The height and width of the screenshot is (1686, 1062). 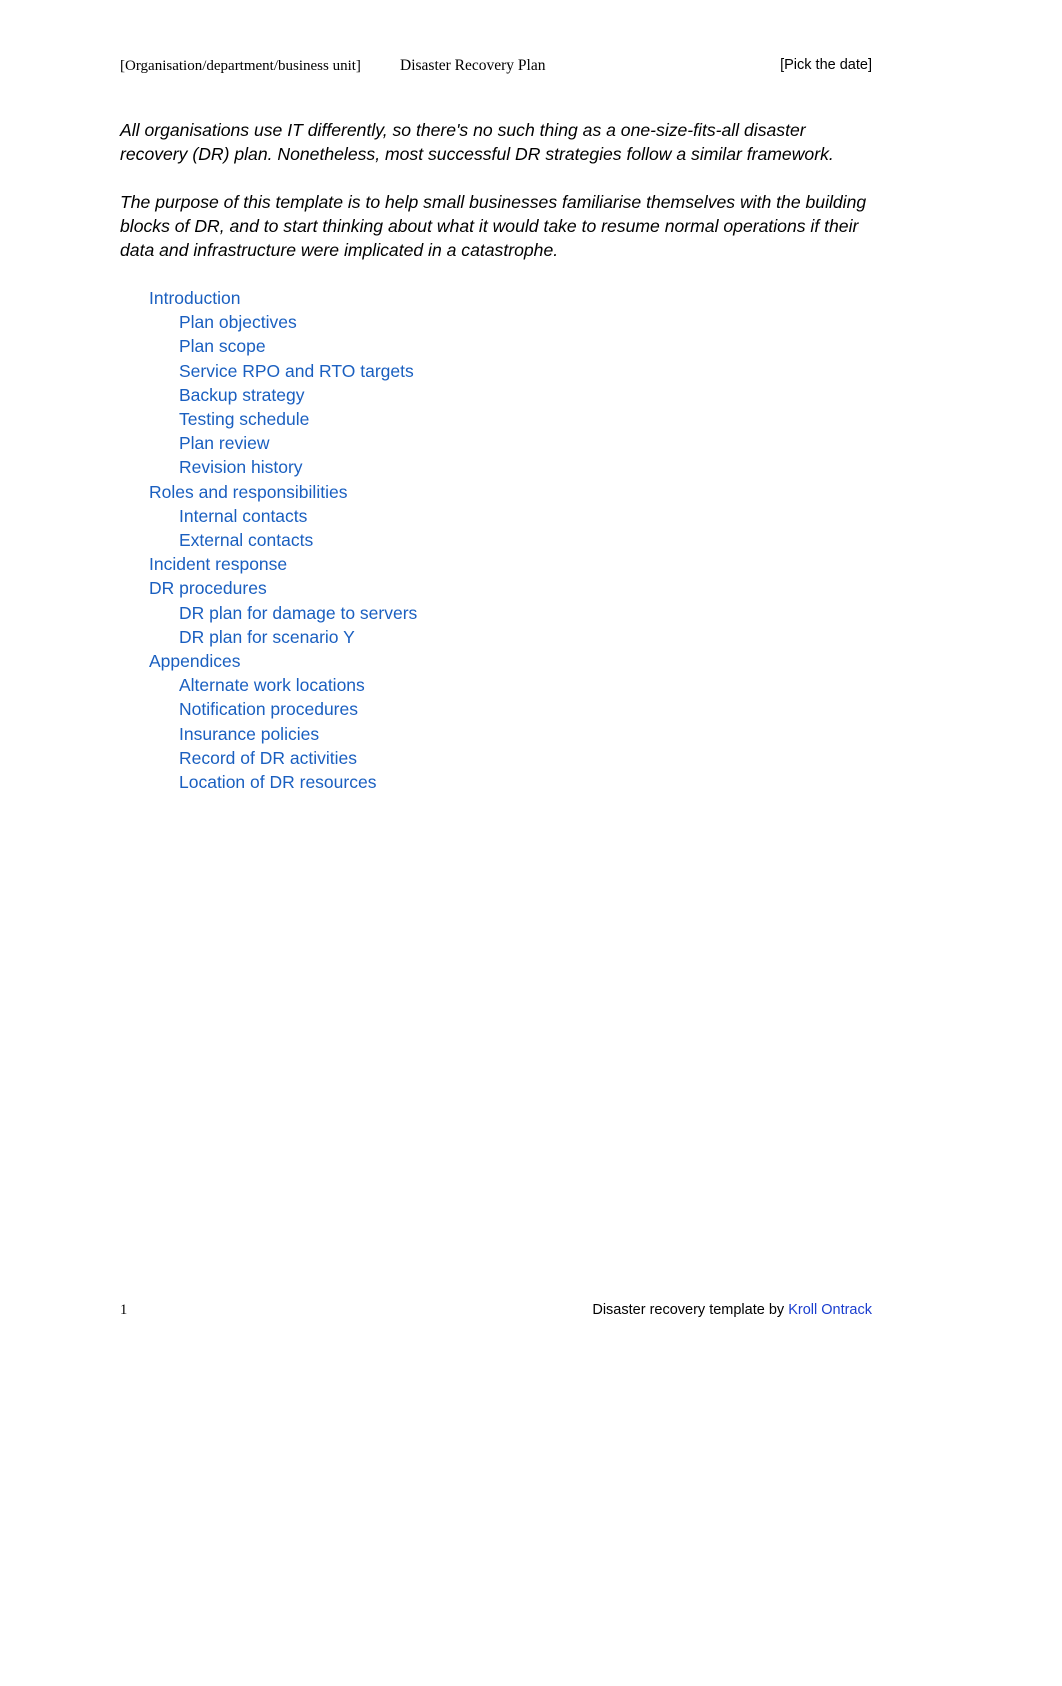 I want to click on toc-link: Appendices, so click(x=500, y=661).